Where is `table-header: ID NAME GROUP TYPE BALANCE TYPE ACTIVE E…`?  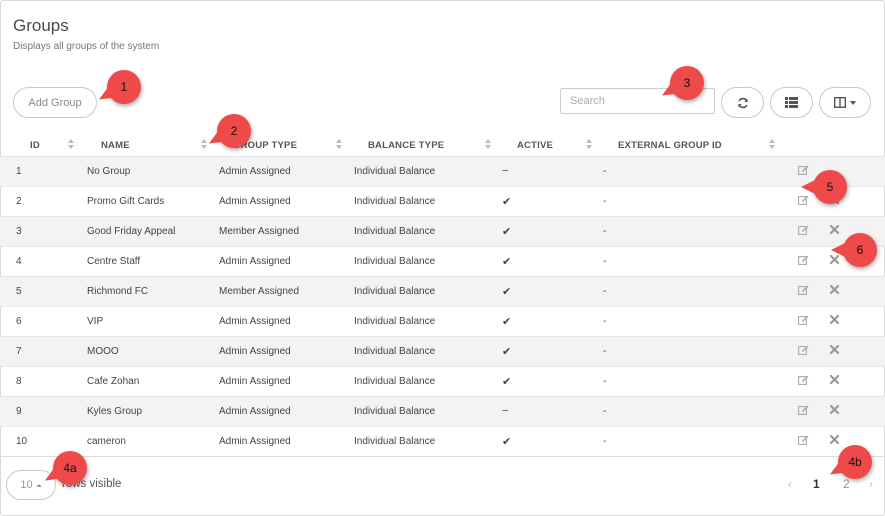
table-header: ID NAME GROUP TYPE BALANCE TYPE ACTIVE E… is located at coordinates (442, 145).